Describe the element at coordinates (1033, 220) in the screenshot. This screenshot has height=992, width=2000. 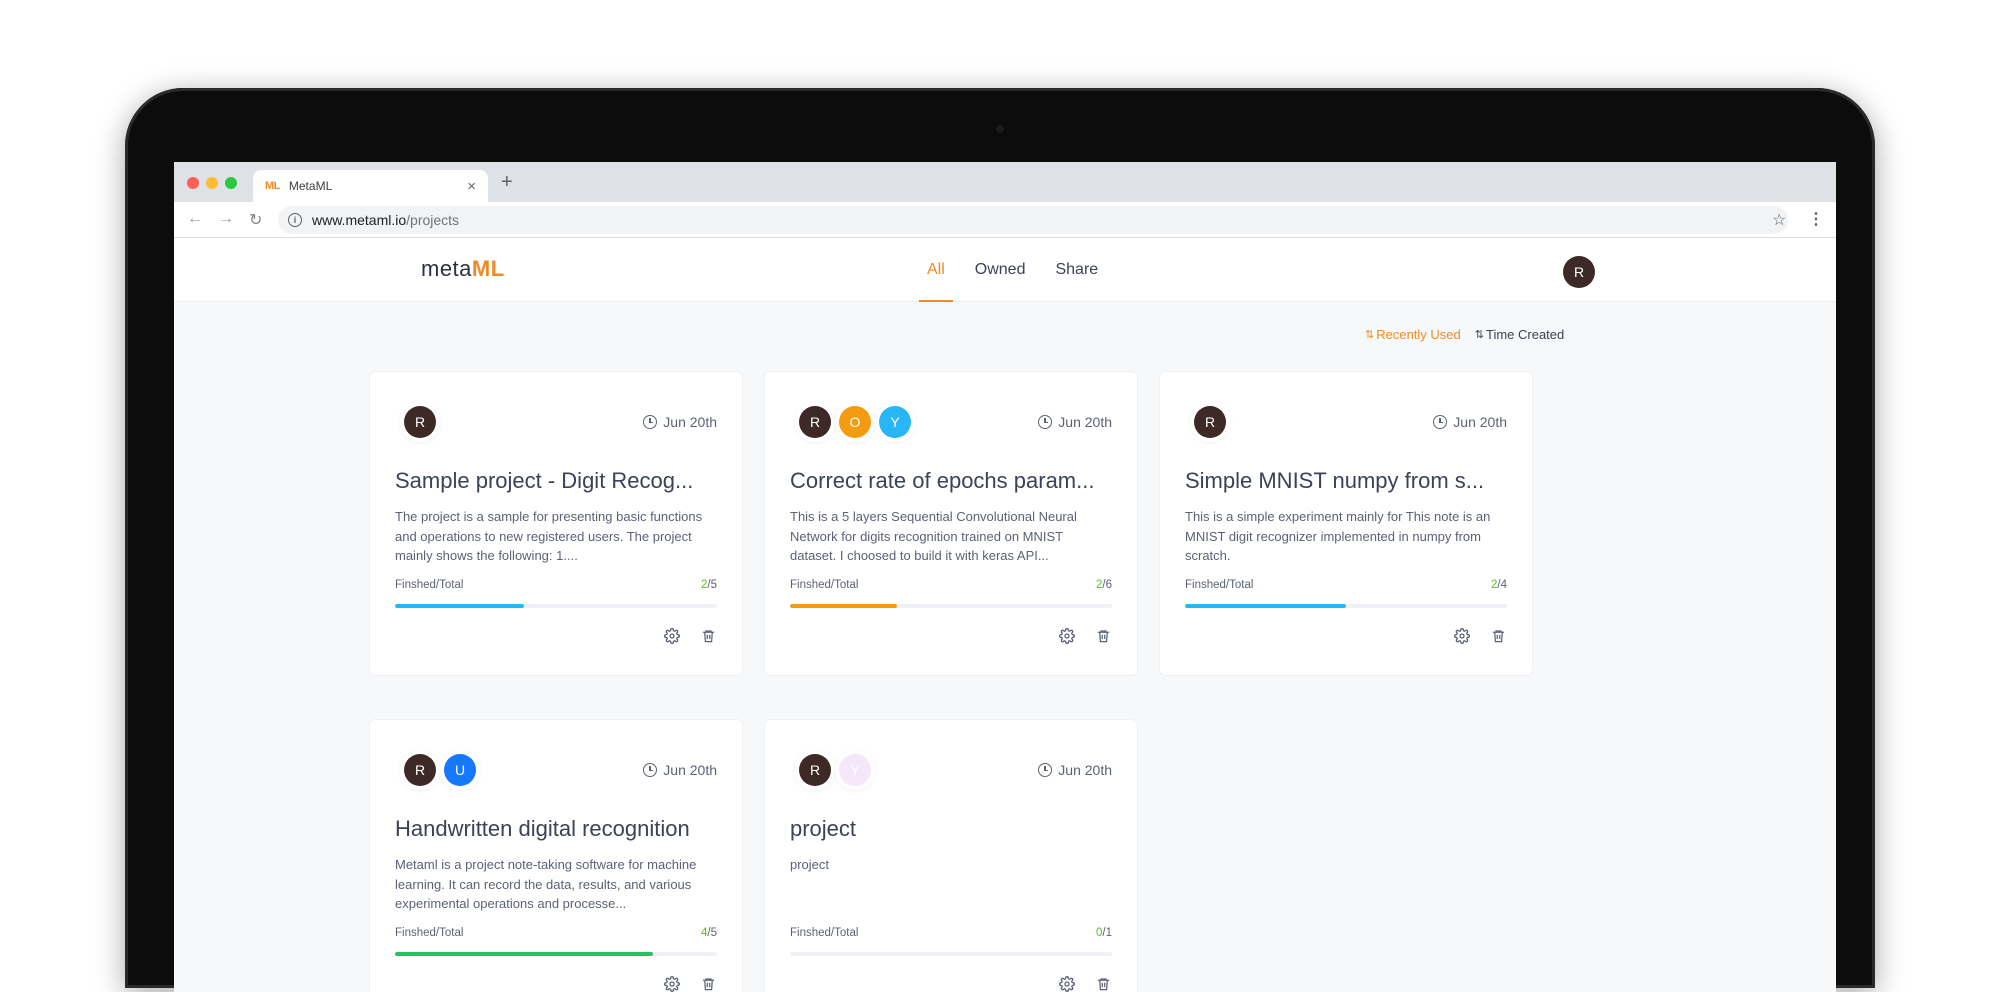
I see `address-bar: i www.metaml.io/projects` at that location.